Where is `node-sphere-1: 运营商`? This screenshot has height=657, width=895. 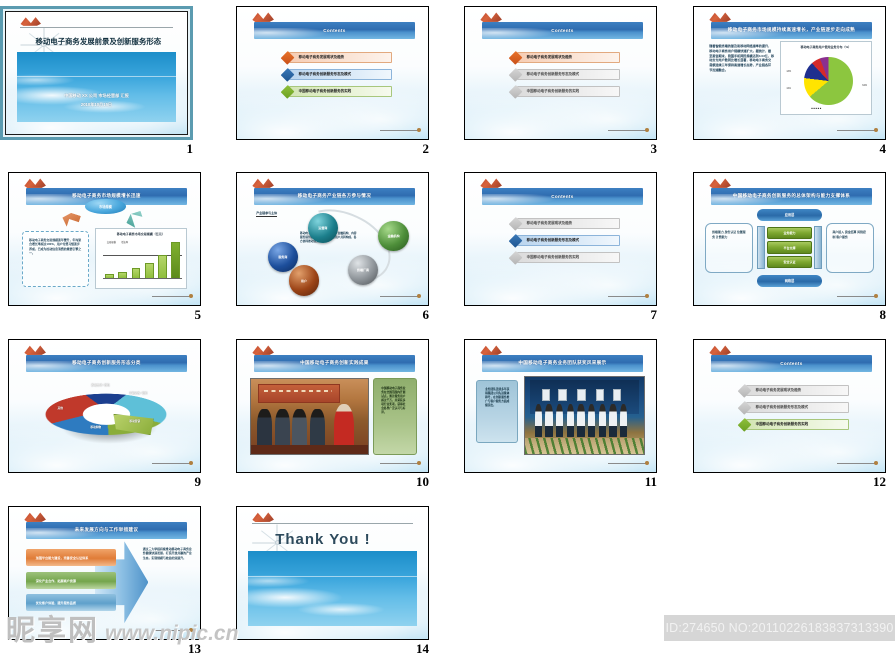 node-sphere-1: 运营商 is located at coordinates (323, 227).